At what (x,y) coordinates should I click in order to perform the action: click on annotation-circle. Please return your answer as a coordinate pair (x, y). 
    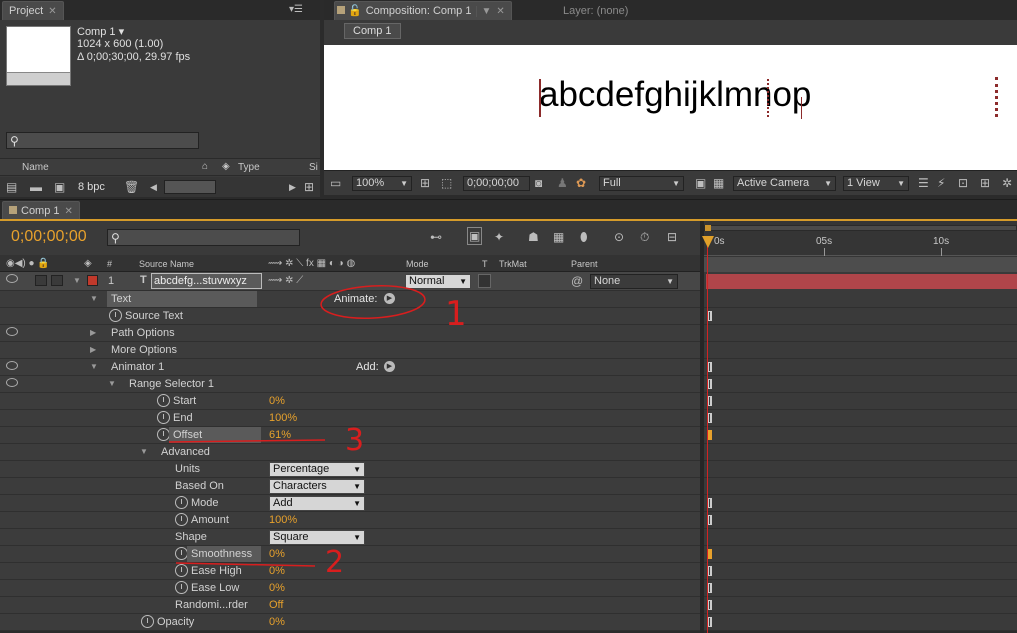
    Looking at the image, I should click on (373, 302).